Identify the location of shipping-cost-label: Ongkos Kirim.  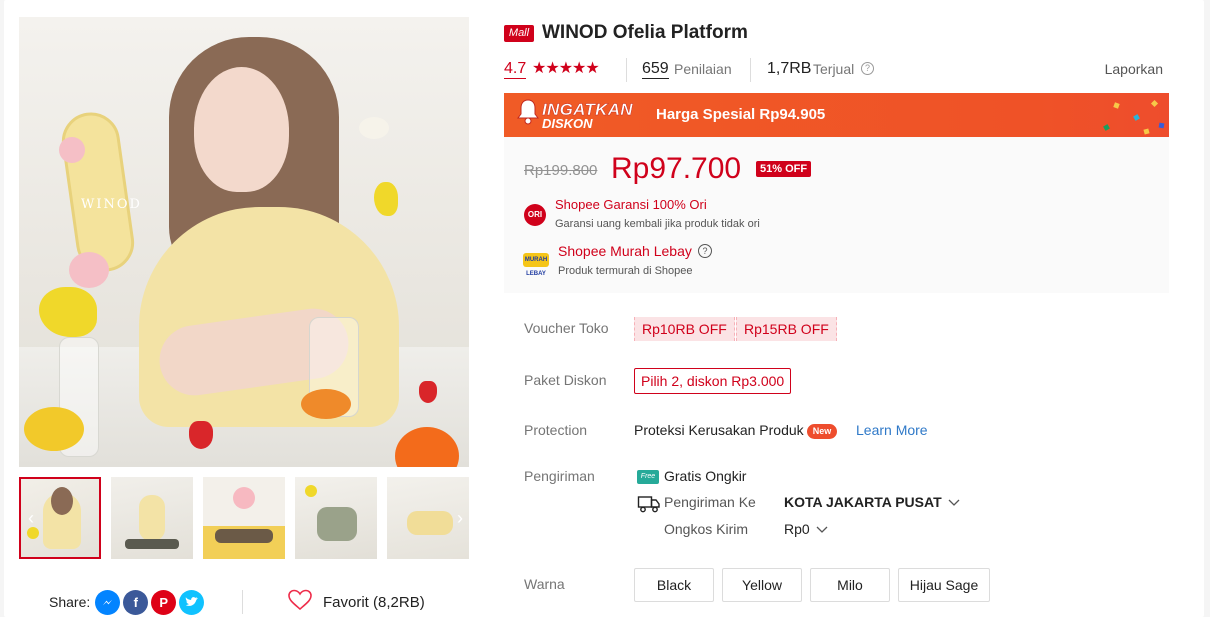
(706, 529).